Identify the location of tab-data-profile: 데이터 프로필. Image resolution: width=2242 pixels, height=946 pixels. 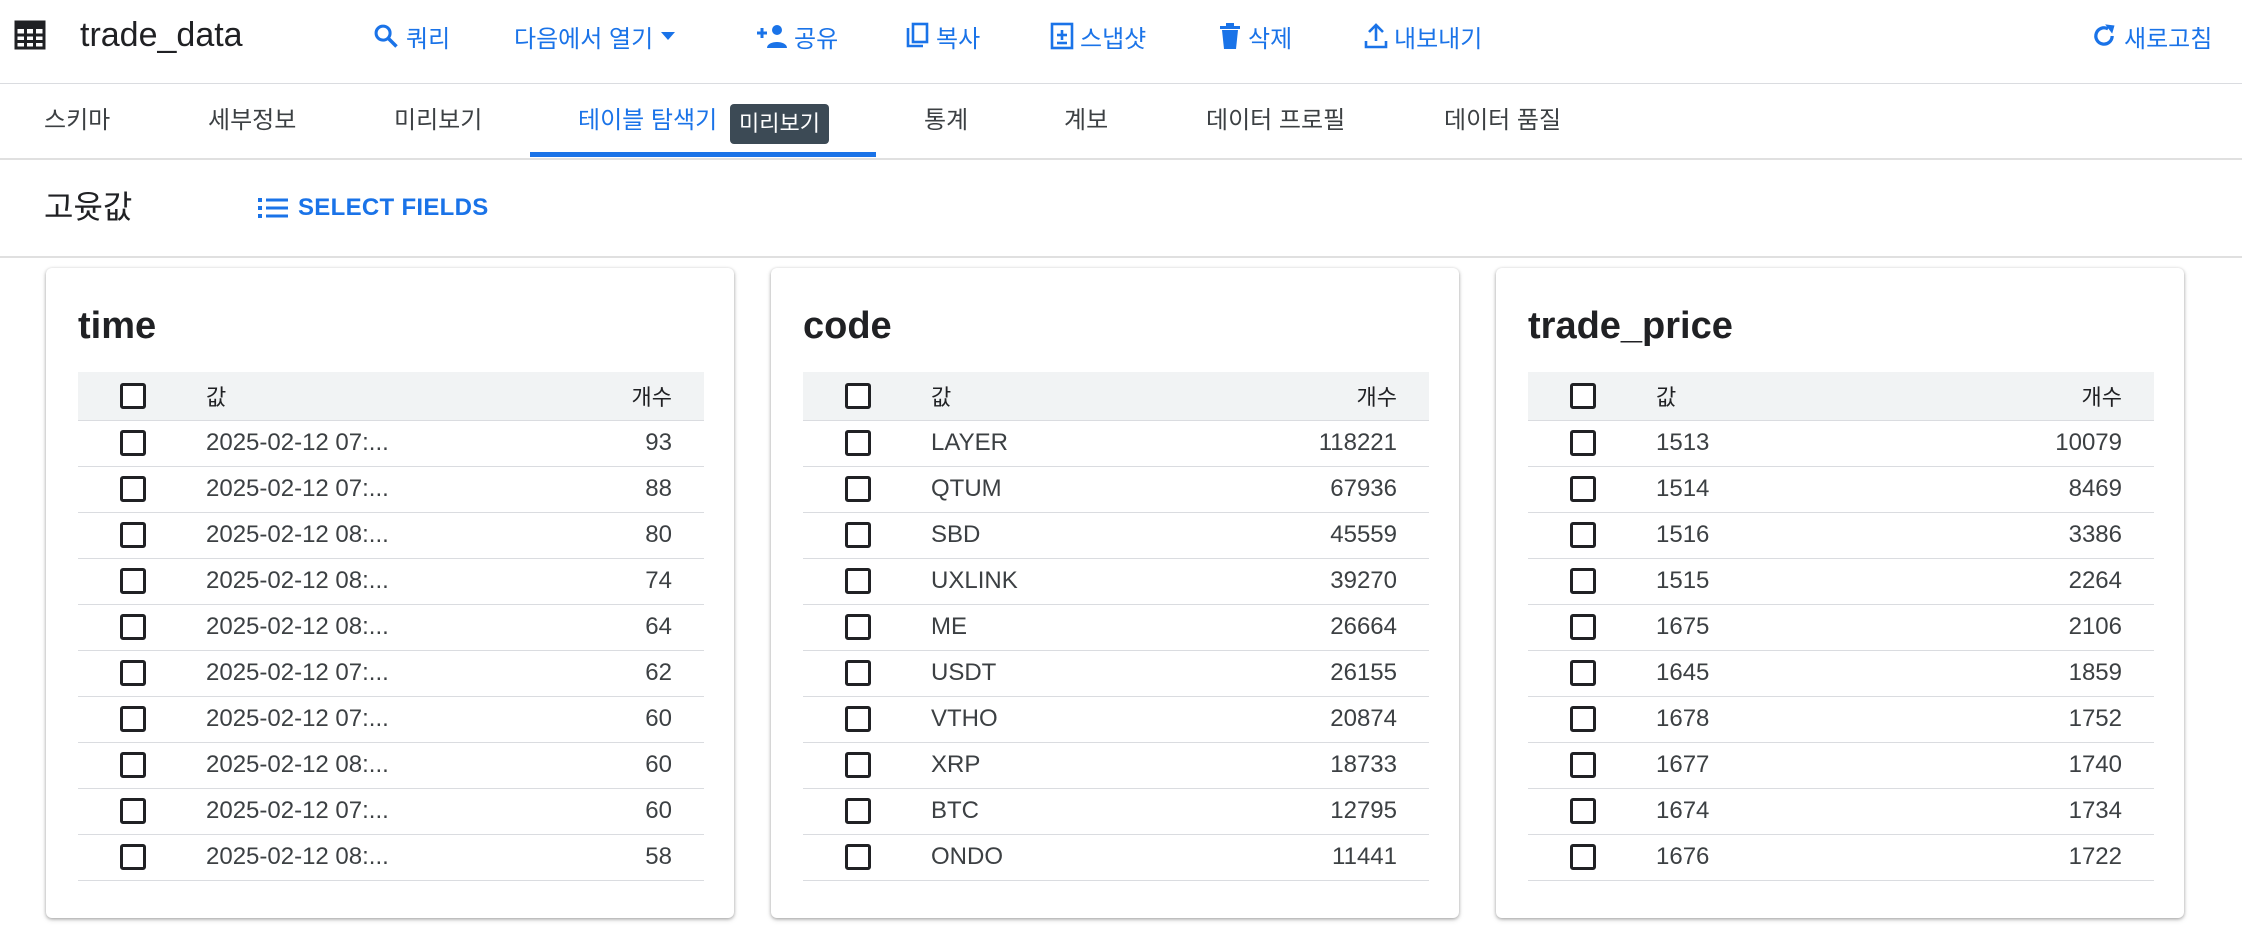
(1275, 121).